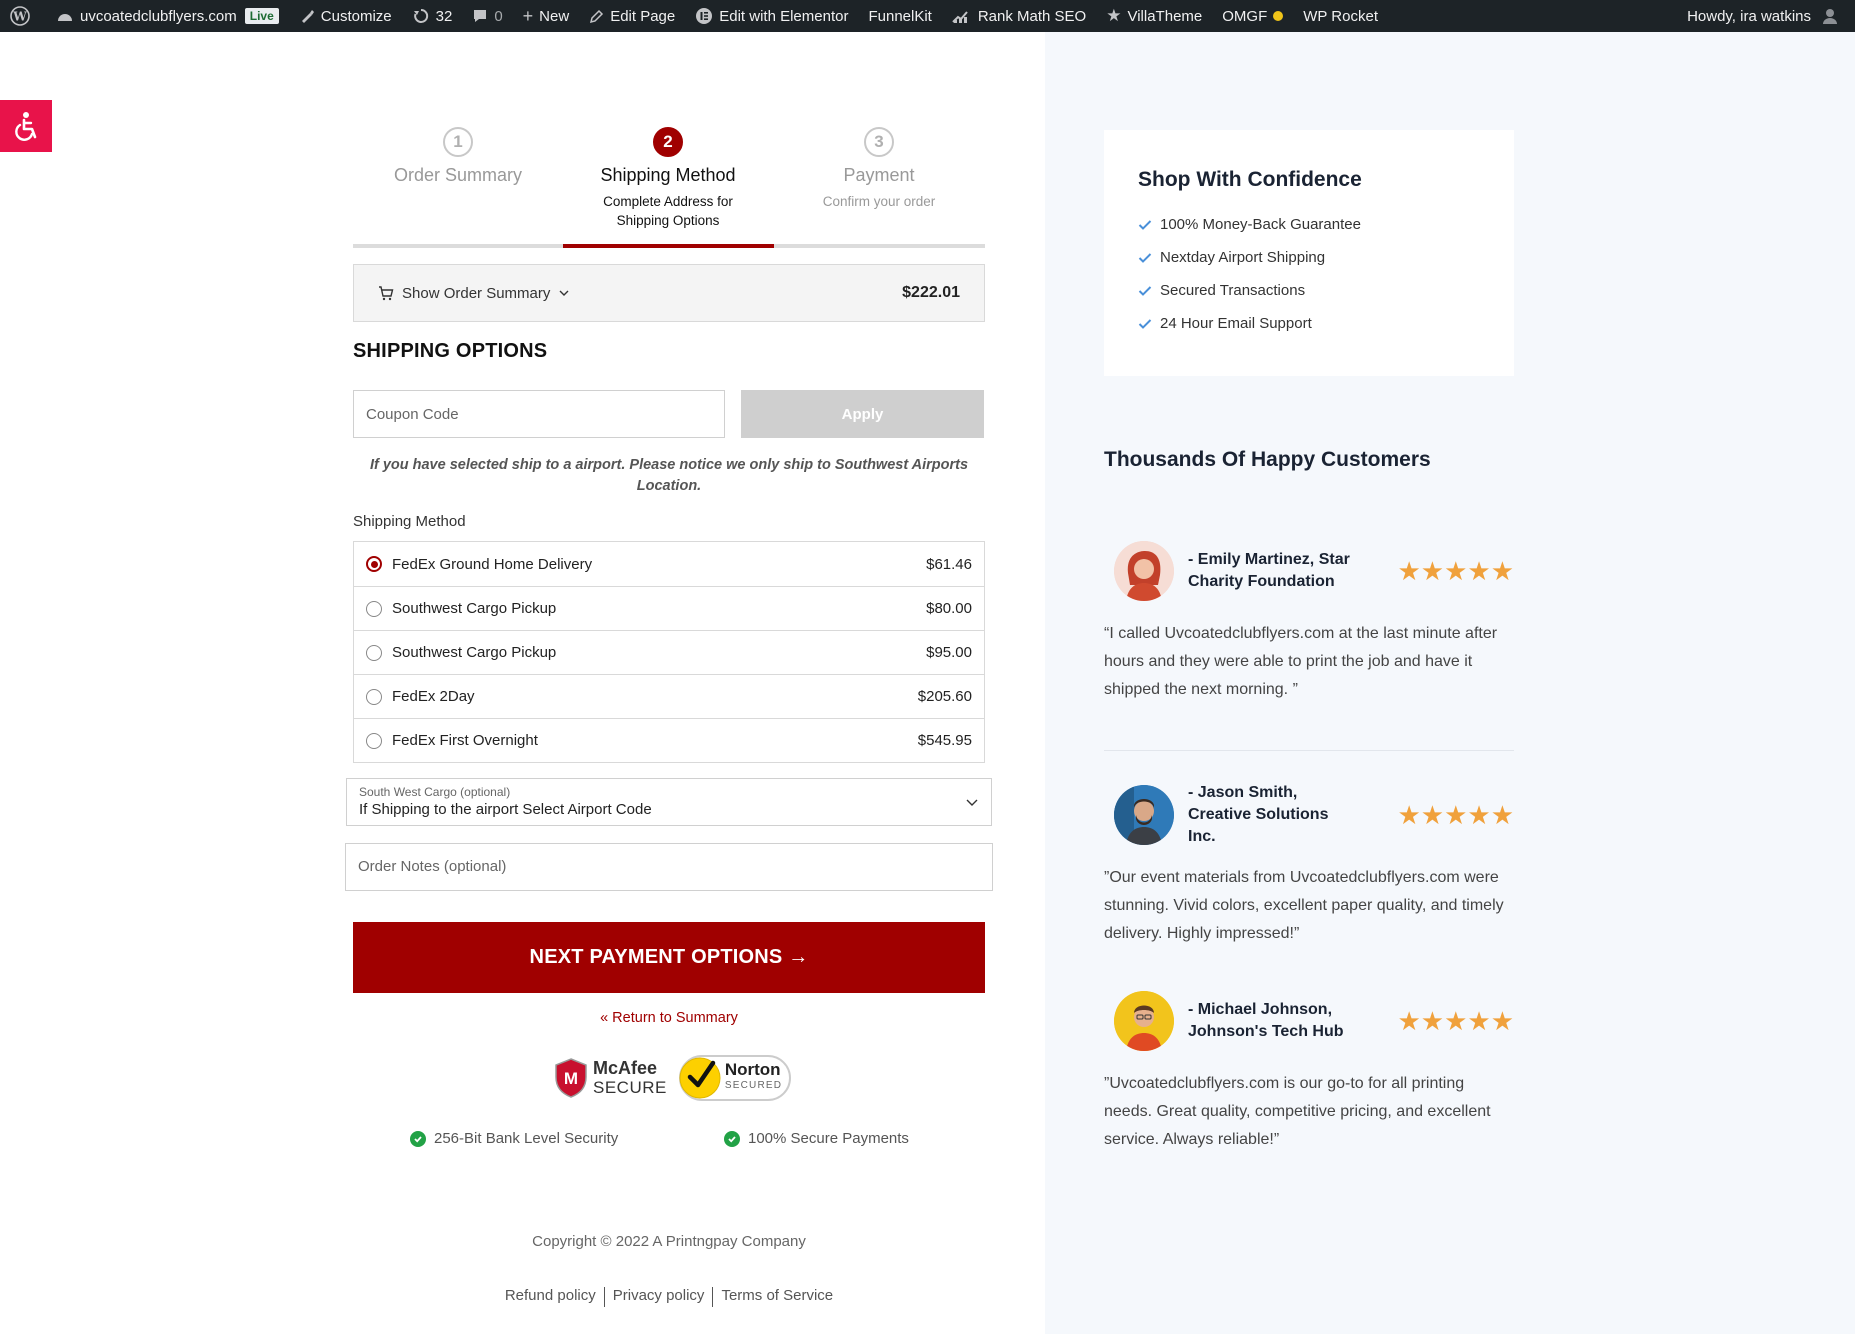  I want to click on wp-rocket-label: WP Rocket, so click(1340, 16).